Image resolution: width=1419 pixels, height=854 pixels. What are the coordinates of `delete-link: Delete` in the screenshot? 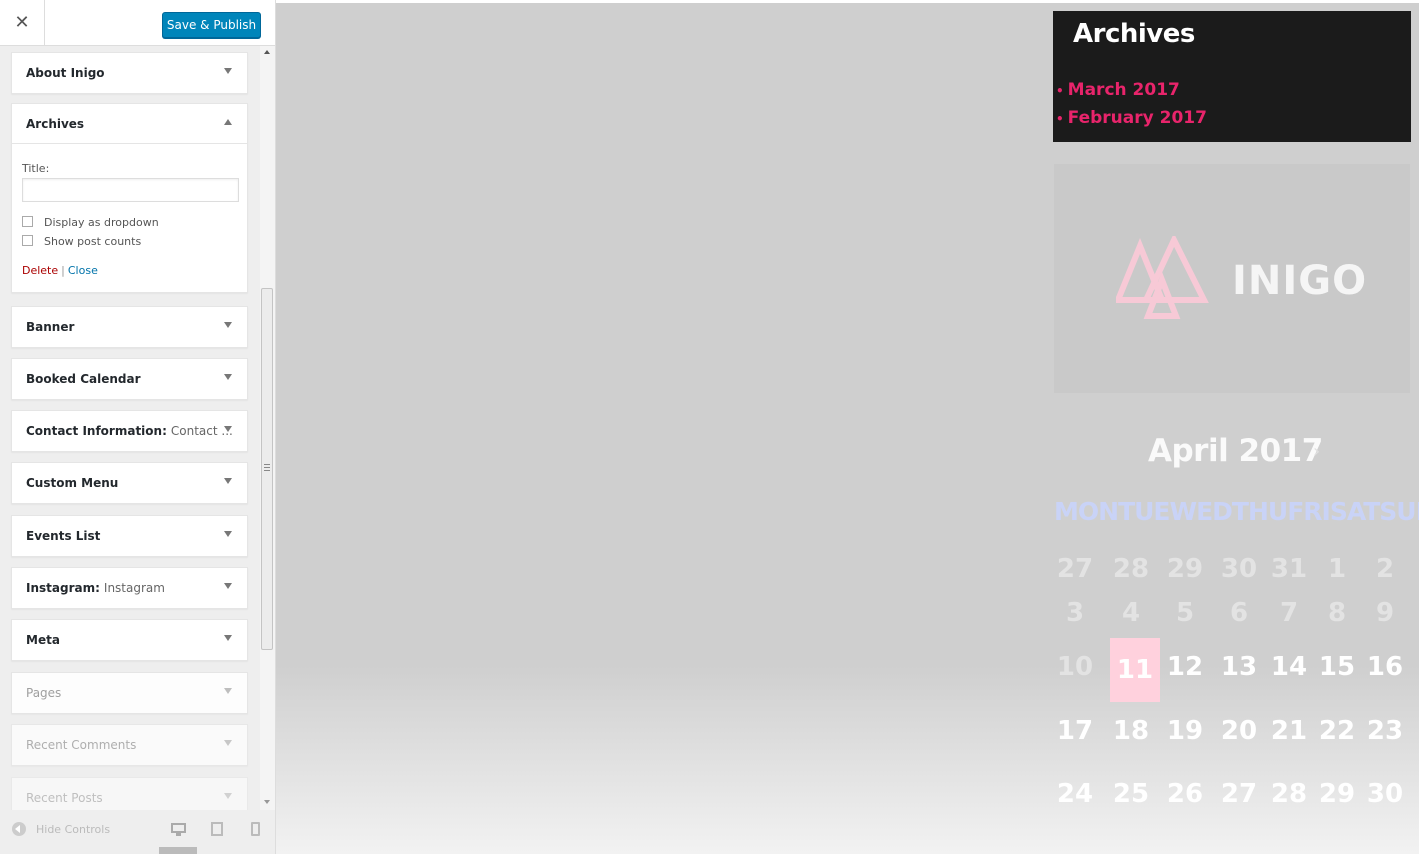 It's located at (40, 270).